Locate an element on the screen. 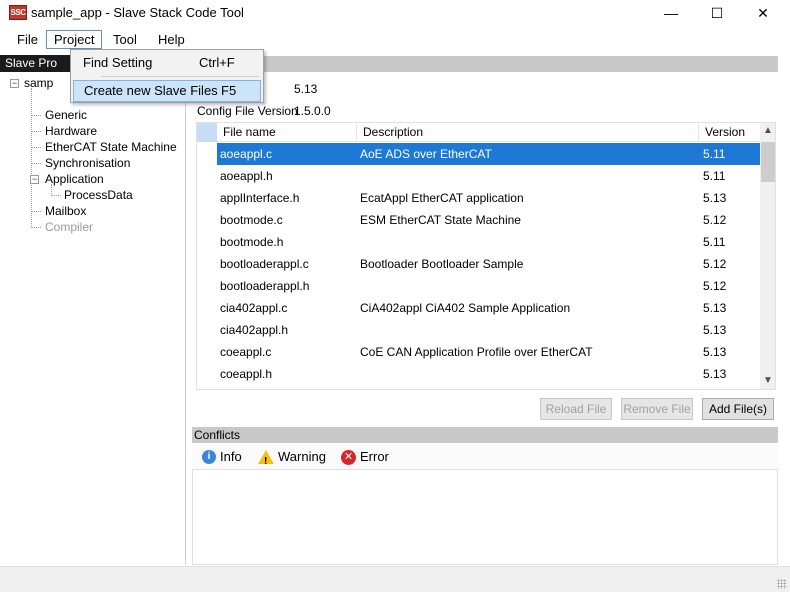 The height and width of the screenshot is (592, 790). cell-file-name: bootmode.h is located at coordinates (252, 242).